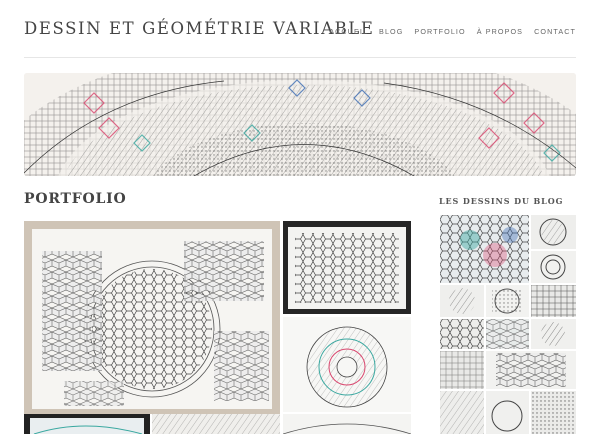 The height and width of the screenshot is (434, 600). I want to click on site-title: DESSIN ET GÉOMÉTRIE VARIABLE, so click(199, 28).